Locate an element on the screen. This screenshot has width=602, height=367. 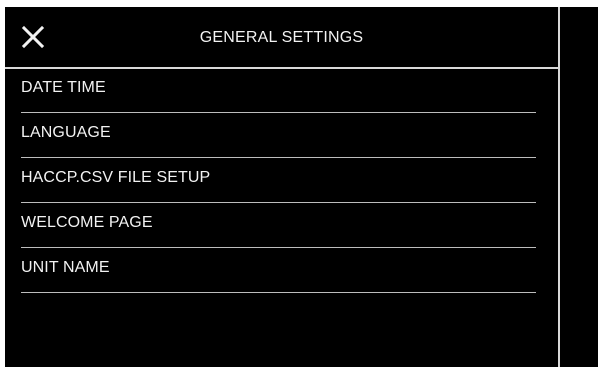
page-title: GENERAL SETTINGS is located at coordinates (281, 37).